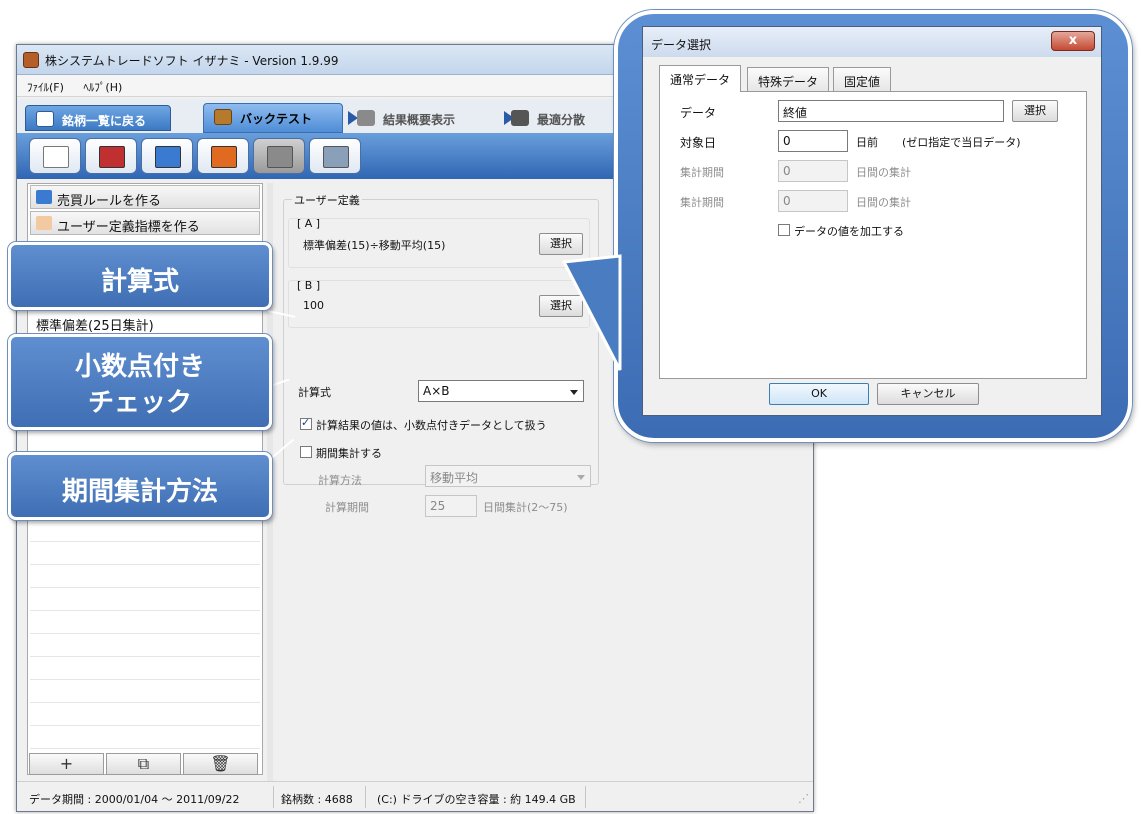 The image size is (1141, 814). Describe the element at coordinates (872, 42) in the screenshot. I see `dialog-title-bar: データ選択 x` at that location.